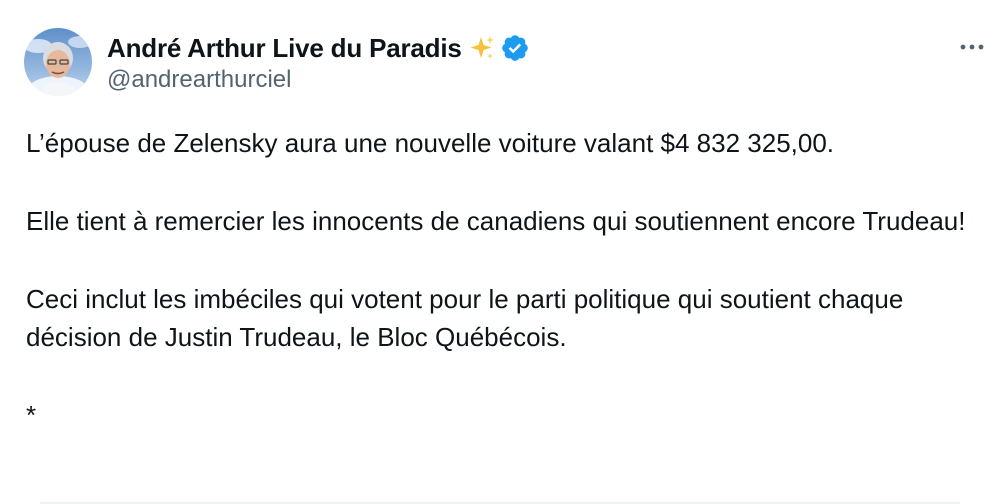 This screenshot has width=1000, height=504. Describe the element at coordinates (199, 80) in the screenshot. I see `author-handle: @andrearthurciel` at that location.